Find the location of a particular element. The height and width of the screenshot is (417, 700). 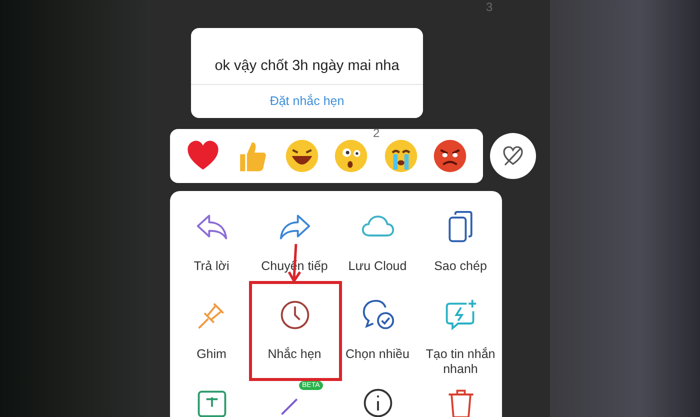

reaction-count: 3 is located at coordinates (489, 7).